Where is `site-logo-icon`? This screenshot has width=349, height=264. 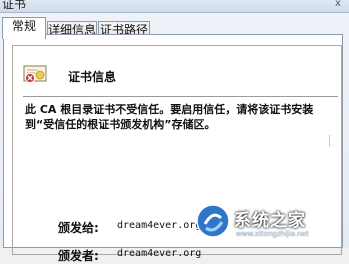 site-logo-icon is located at coordinates (213, 221).